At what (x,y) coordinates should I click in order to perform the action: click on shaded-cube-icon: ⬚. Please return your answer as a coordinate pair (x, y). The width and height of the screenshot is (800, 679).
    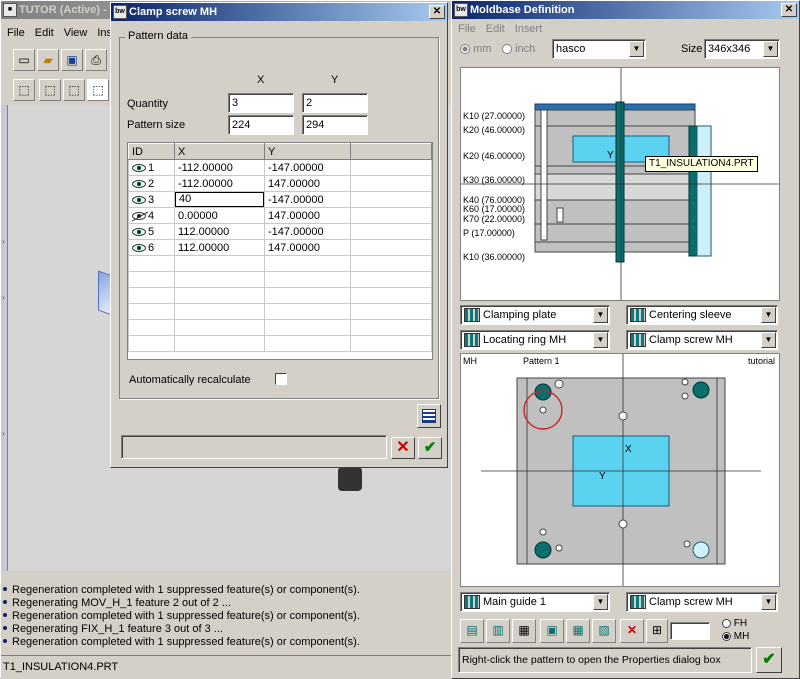
    Looking at the image, I should click on (24, 90).